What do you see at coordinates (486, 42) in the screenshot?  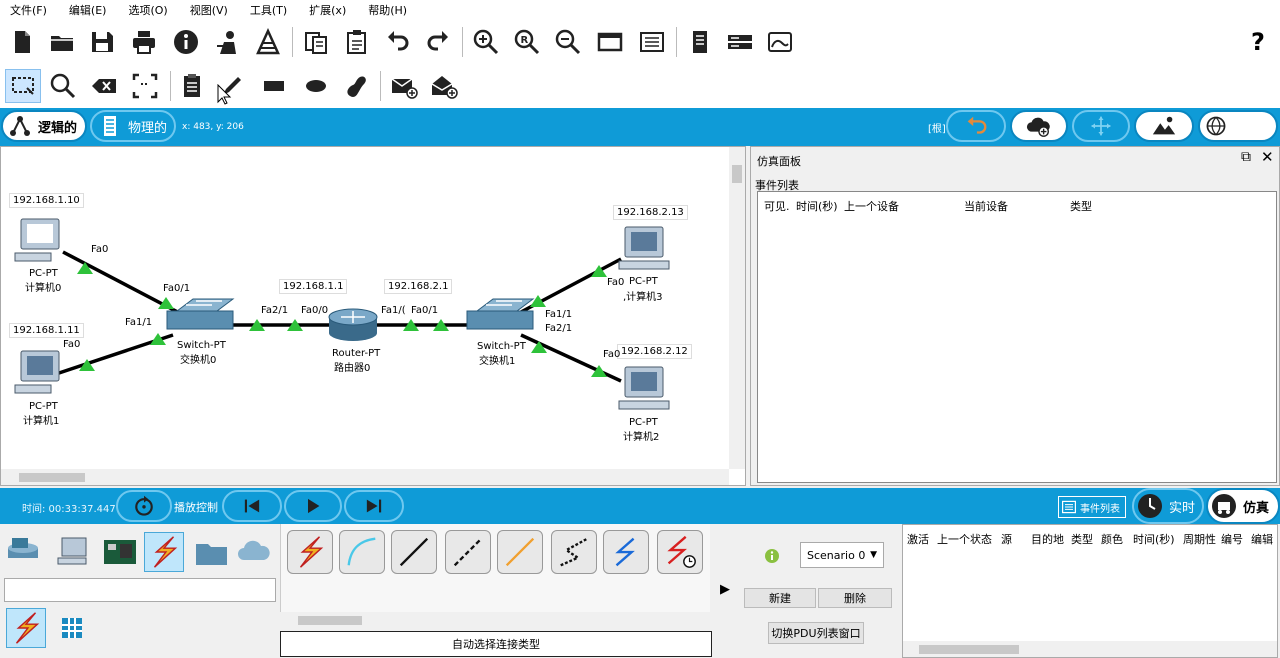 I see `zoom-in-icon` at bounding box center [486, 42].